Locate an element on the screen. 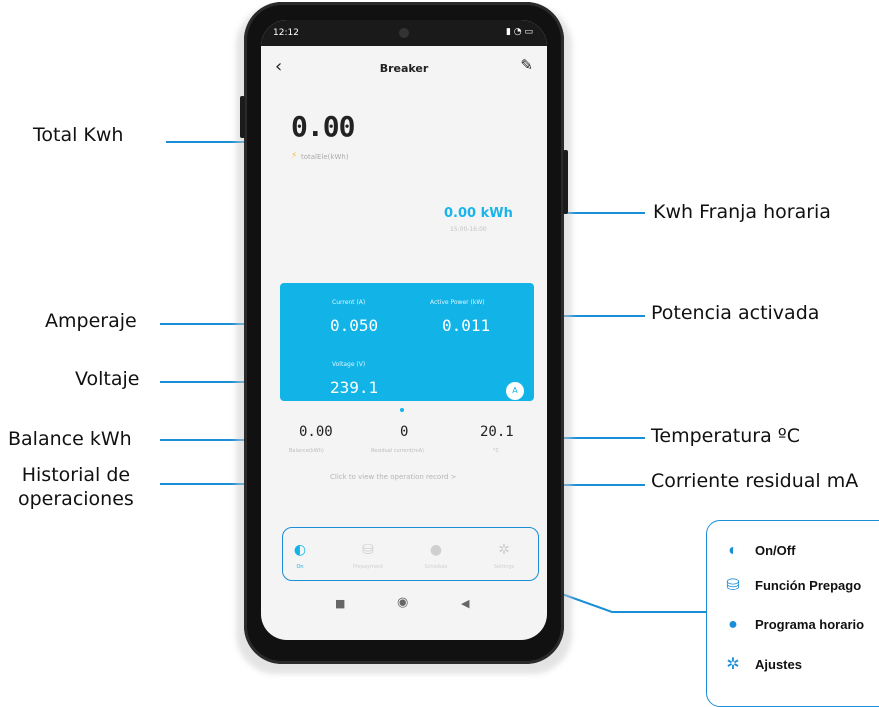 This screenshot has width=879, height=707. card-mode-button: A is located at coordinates (515, 391).